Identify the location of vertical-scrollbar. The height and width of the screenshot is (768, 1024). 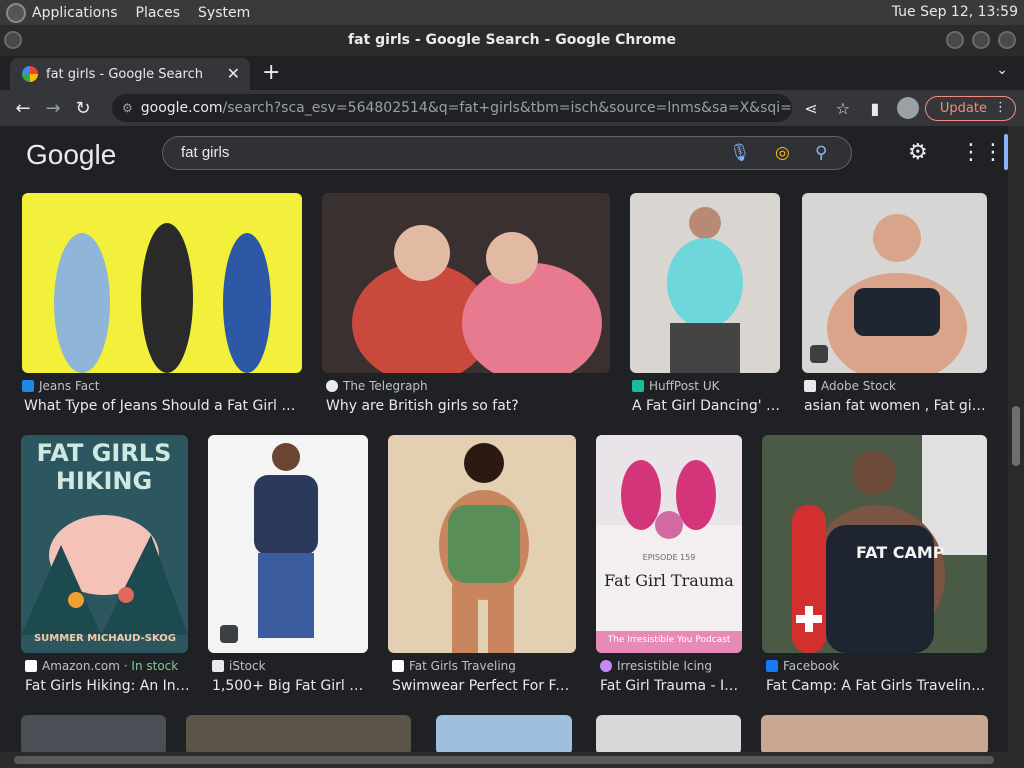
(1016, 439).